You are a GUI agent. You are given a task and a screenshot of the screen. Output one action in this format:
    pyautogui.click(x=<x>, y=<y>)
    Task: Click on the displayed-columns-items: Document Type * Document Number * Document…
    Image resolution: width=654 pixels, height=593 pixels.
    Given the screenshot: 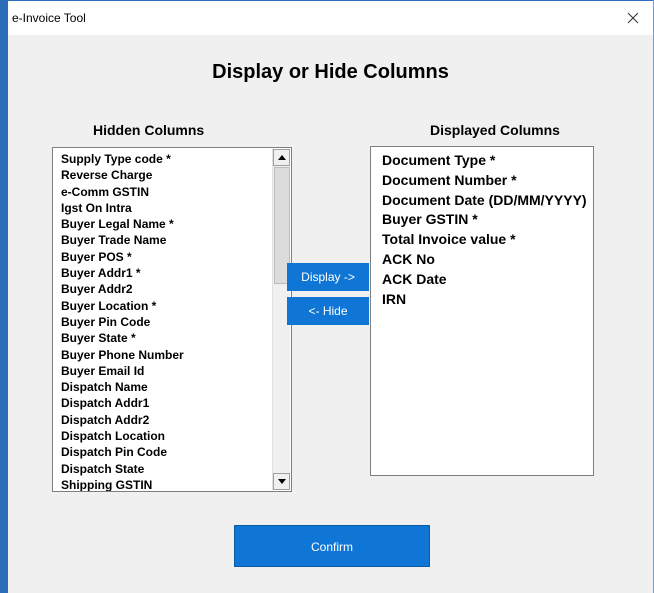 What is the action you would take?
    pyautogui.click(x=487, y=230)
    